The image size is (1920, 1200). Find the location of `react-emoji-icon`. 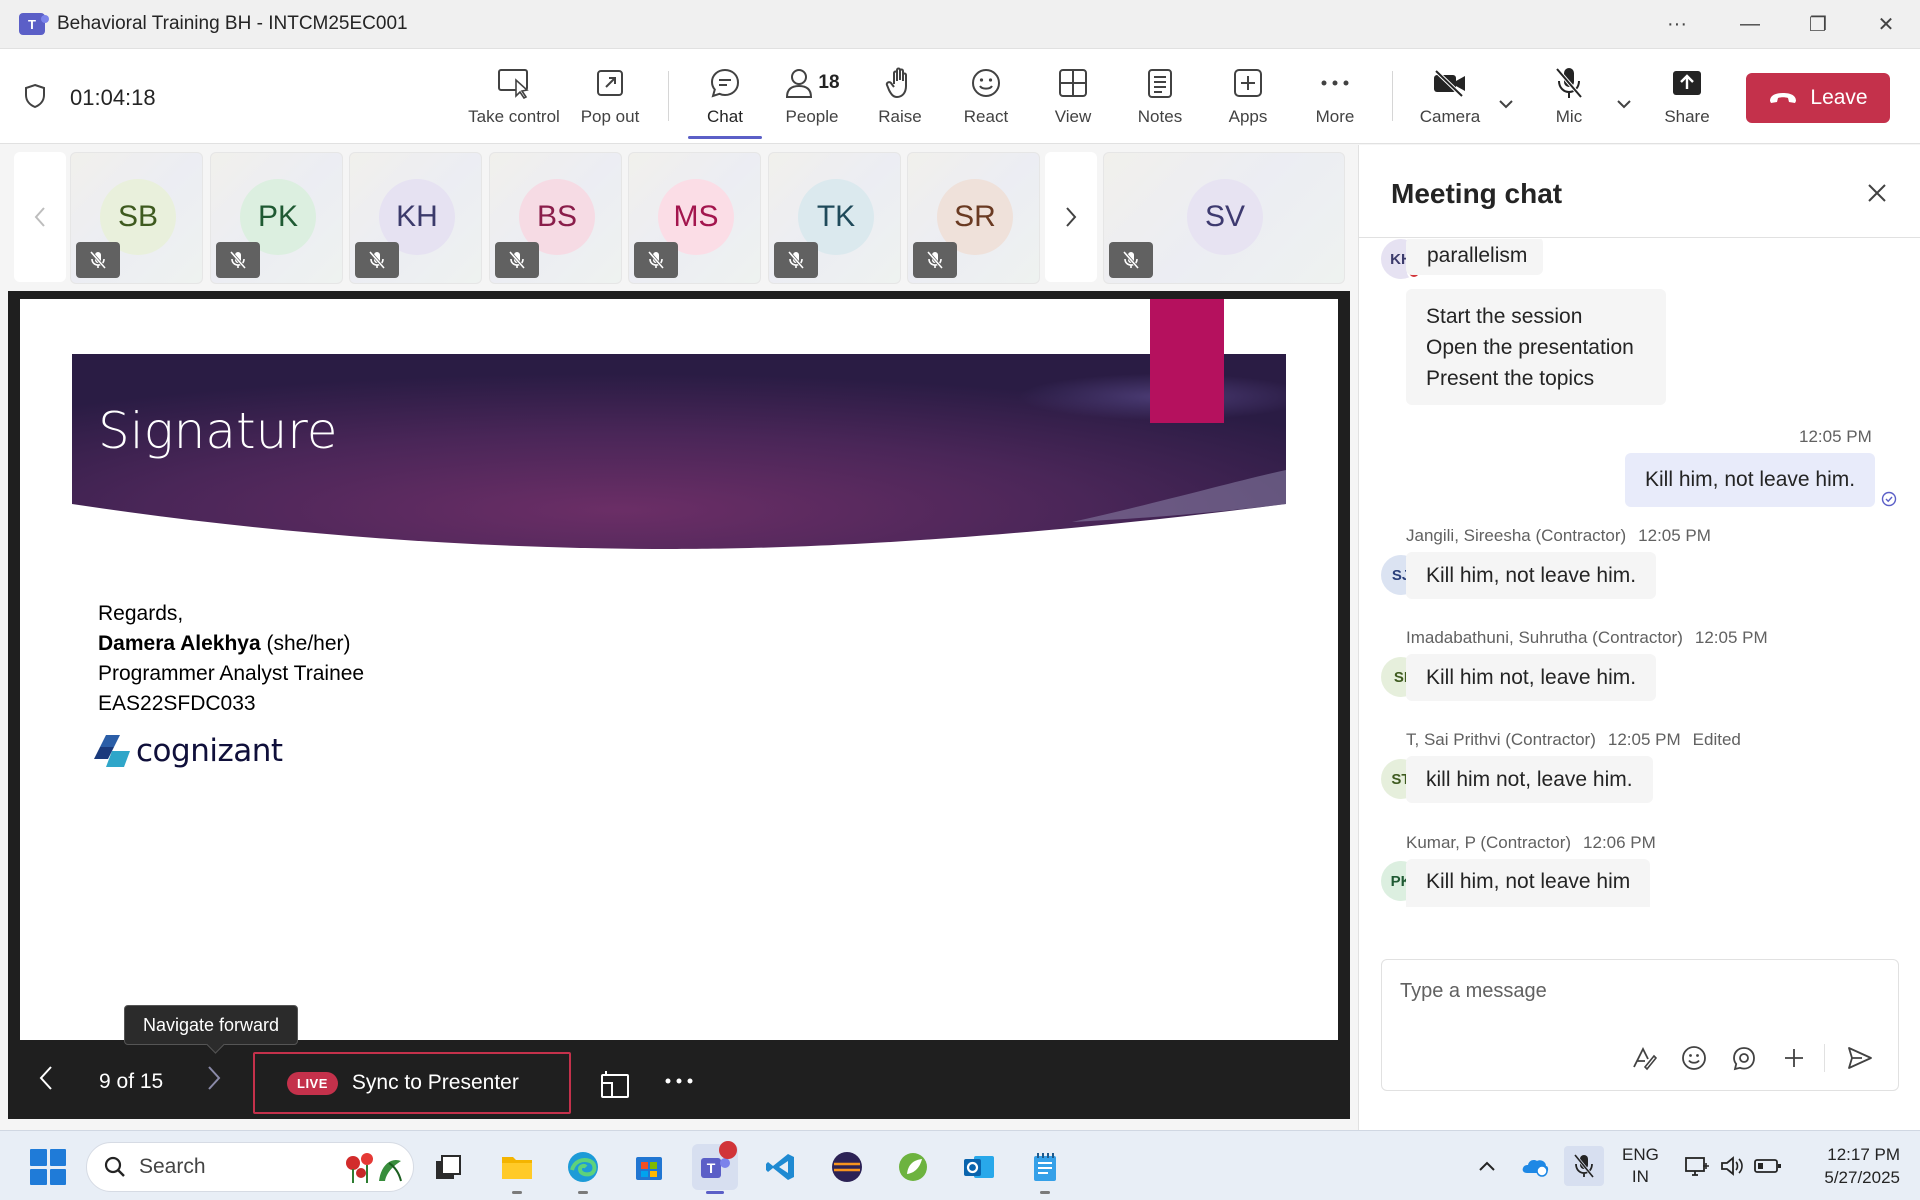

react-emoji-icon is located at coordinates (986, 83).